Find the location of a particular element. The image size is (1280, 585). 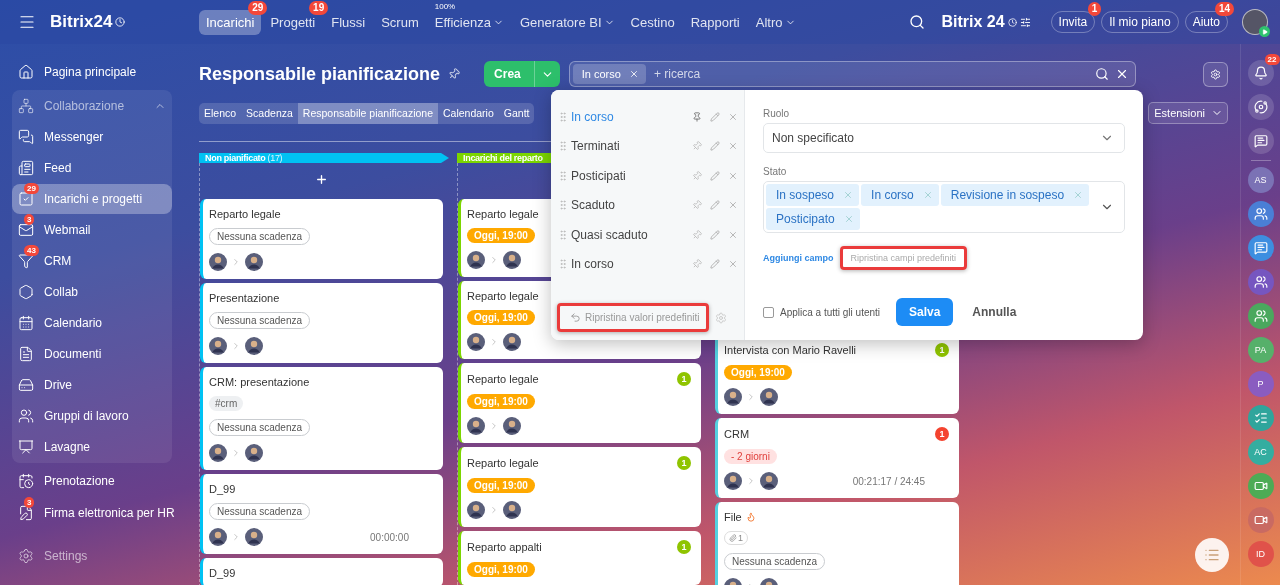

count-badge: 22 is located at coordinates (1272, 59).